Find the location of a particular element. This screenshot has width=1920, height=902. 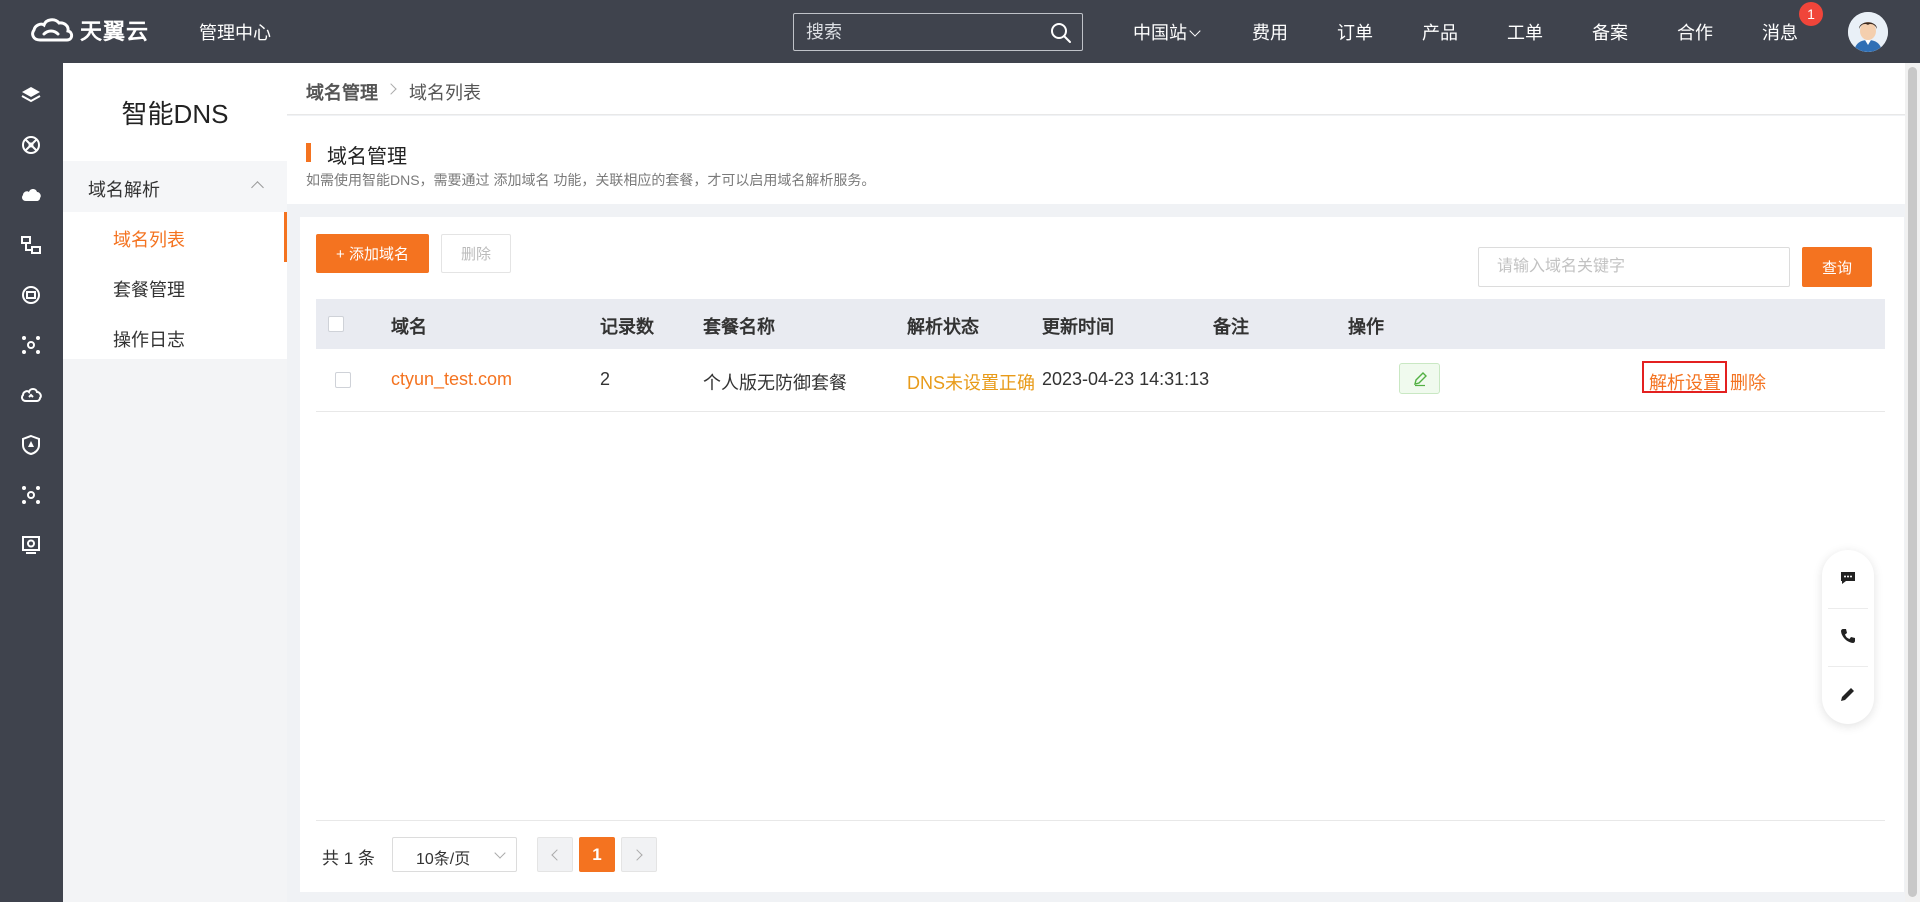

chevron-left-icon is located at coordinates (557, 855).